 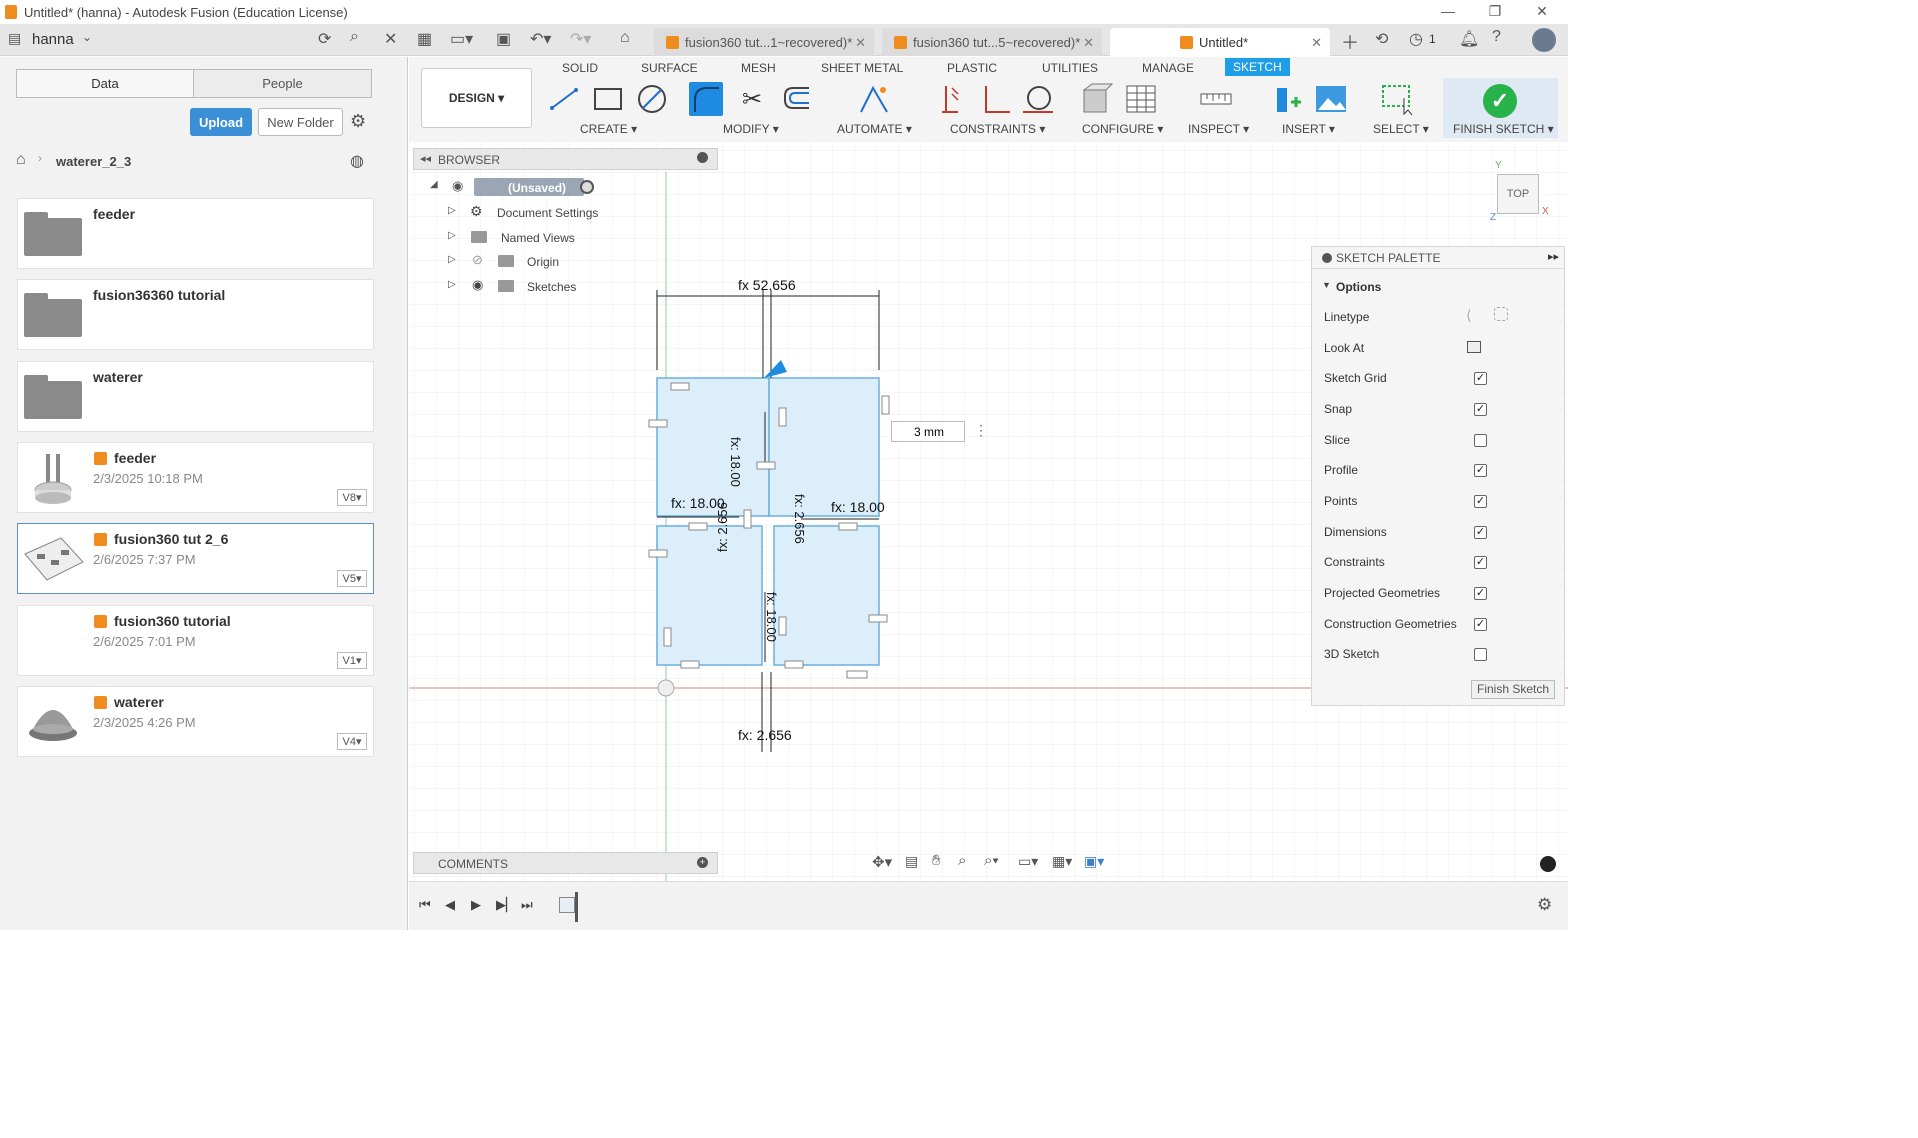 What do you see at coordinates (540, 39) in the screenshot?
I see `undo-icon: ↶▾` at bounding box center [540, 39].